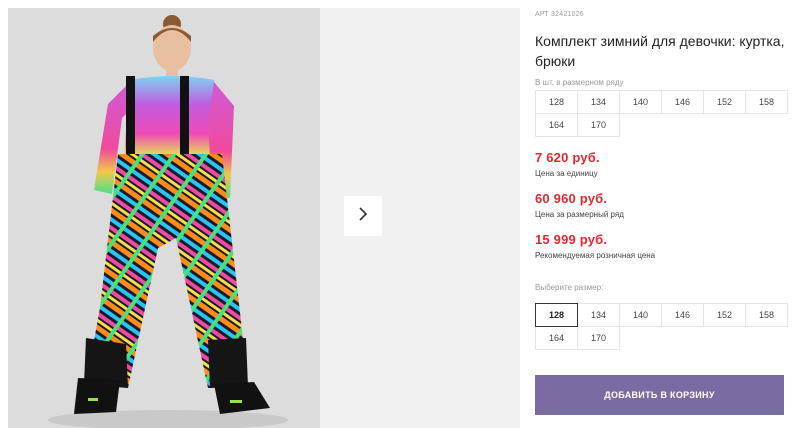 This screenshot has height=428, width=800. I want to click on pack-sizes-label: В шт. в размерном ряду, so click(579, 82).